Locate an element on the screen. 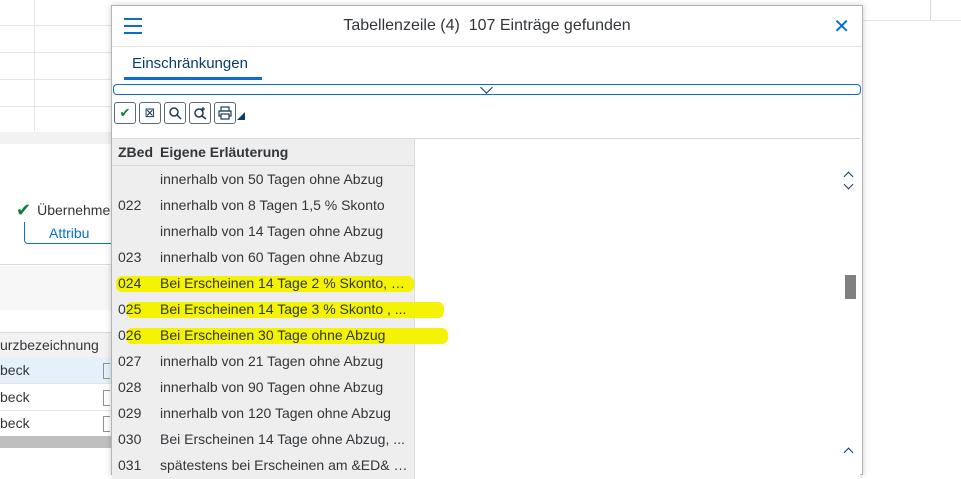 This screenshot has width=961, height=479. table-row: 023 innerhalb von 60 Tagen ohne Abzug is located at coordinates (263, 257).